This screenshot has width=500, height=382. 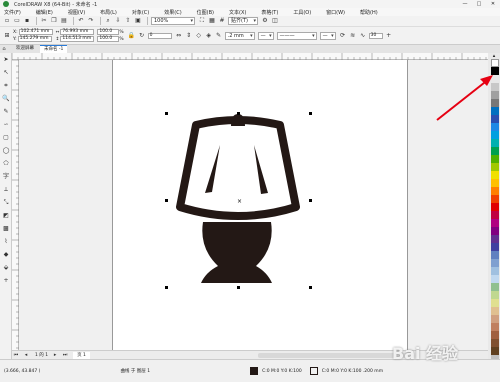 What do you see at coordinates (199, 36) in the screenshot?
I see `node-icon: ◇` at bounding box center [199, 36].